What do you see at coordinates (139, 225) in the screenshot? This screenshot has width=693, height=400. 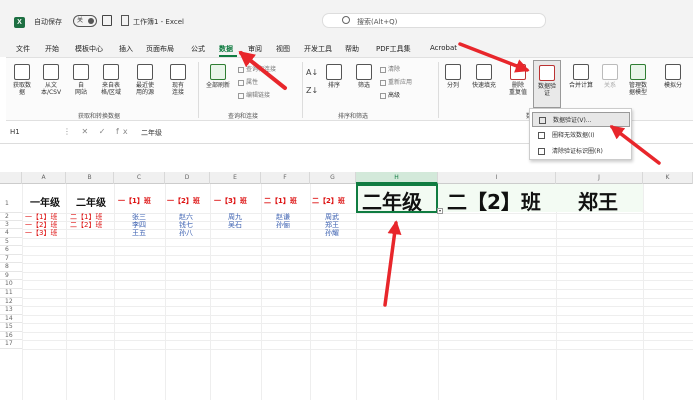 I see `cell-c3: 李四` at bounding box center [139, 225].